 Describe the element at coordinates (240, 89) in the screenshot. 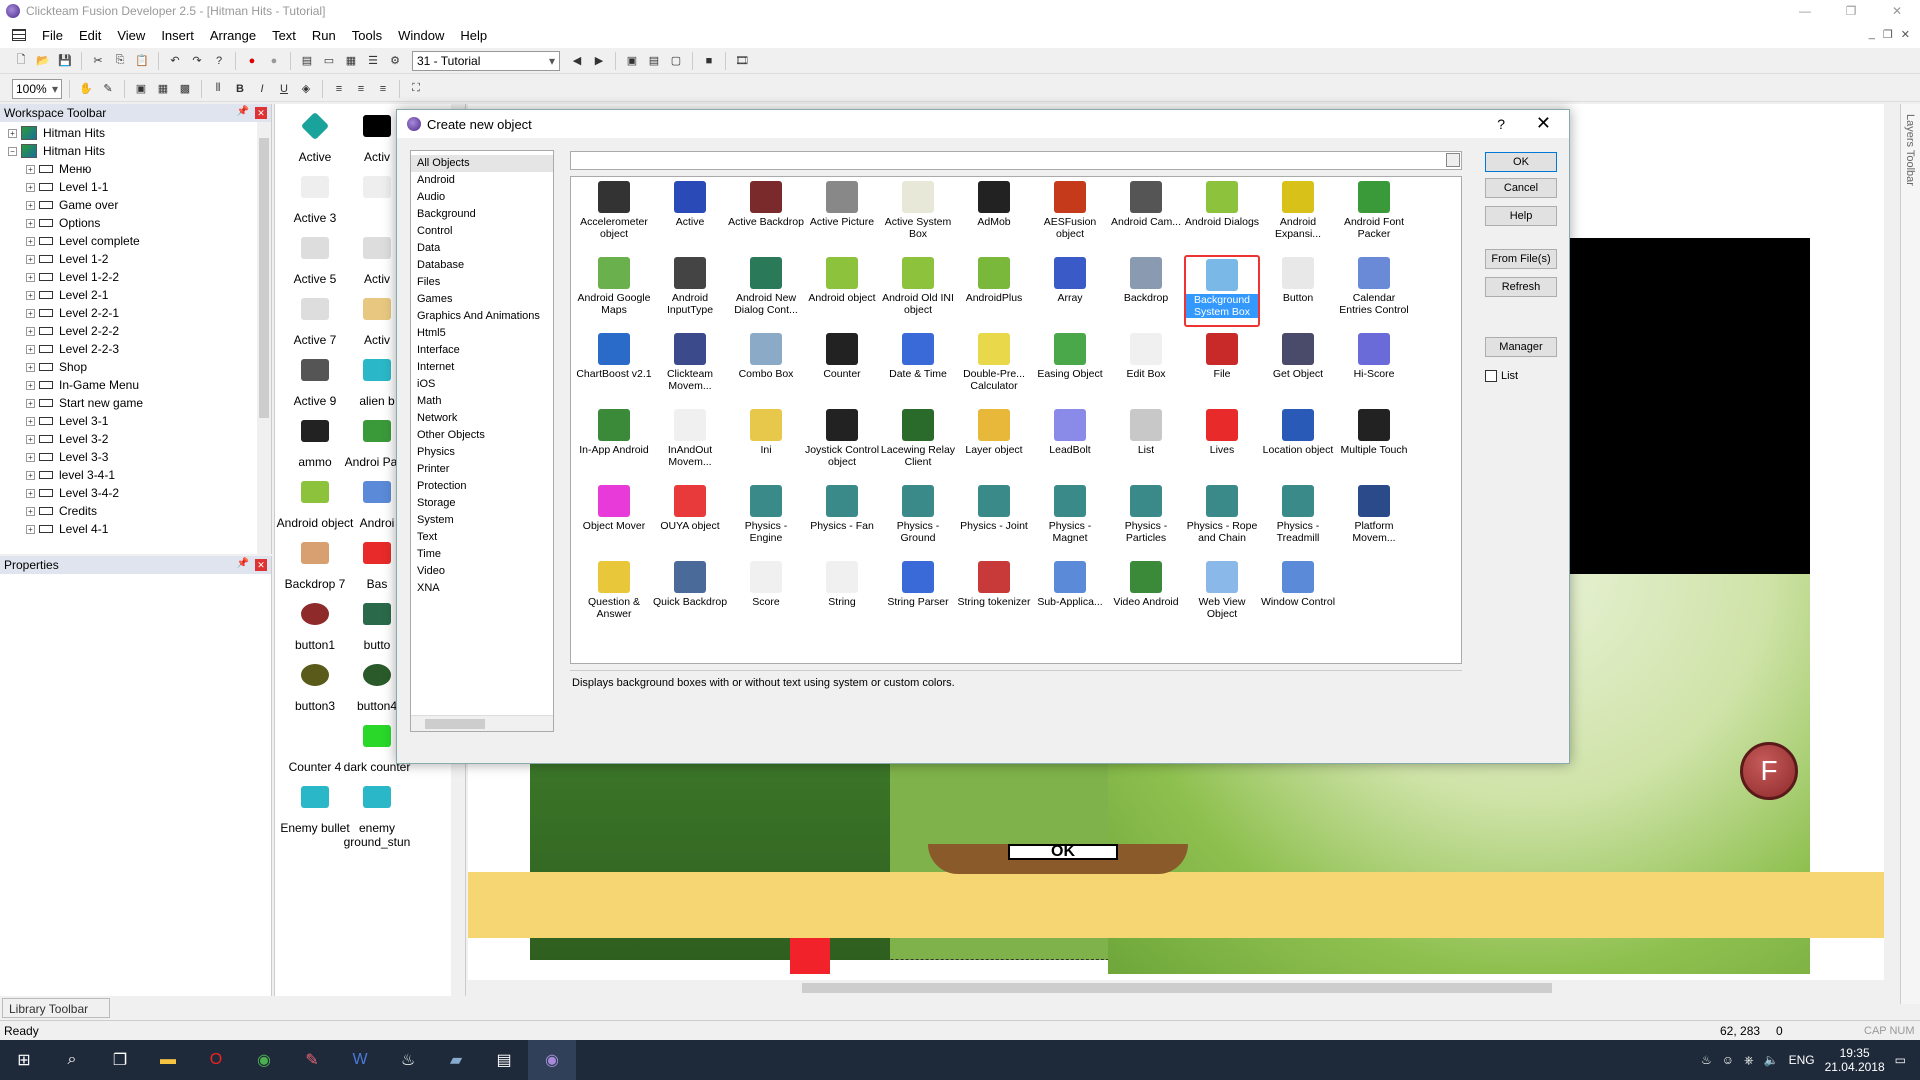

I see `bold-icon: B` at that location.